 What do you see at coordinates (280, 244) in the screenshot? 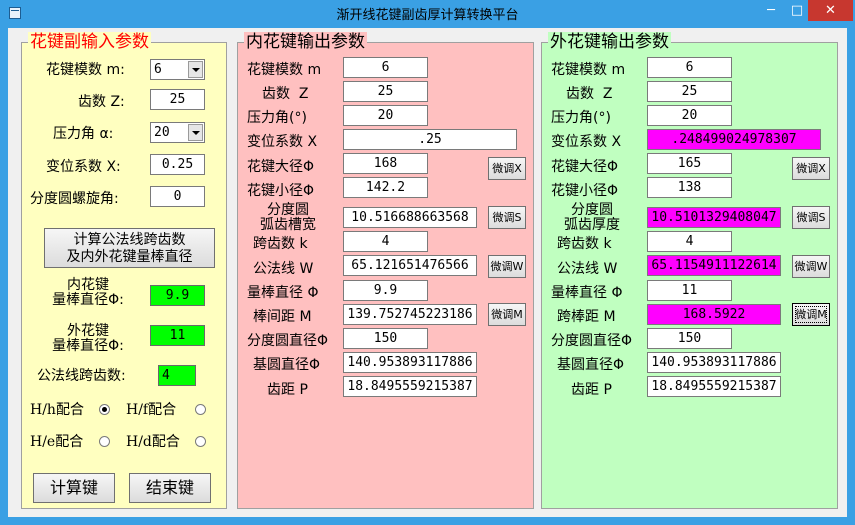
I see `inner-span-label: 跨齿数 k` at bounding box center [280, 244].